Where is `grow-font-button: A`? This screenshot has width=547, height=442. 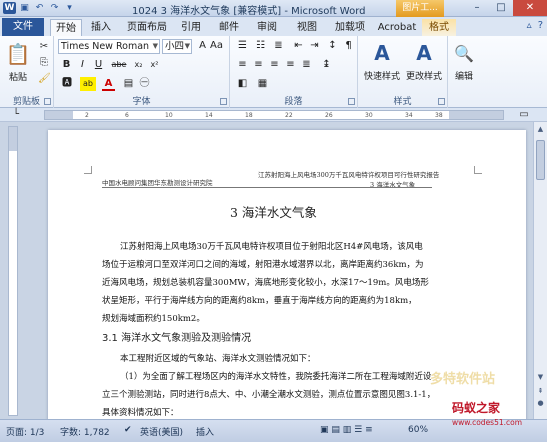 grow-font-button: A is located at coordinates (202, 46).